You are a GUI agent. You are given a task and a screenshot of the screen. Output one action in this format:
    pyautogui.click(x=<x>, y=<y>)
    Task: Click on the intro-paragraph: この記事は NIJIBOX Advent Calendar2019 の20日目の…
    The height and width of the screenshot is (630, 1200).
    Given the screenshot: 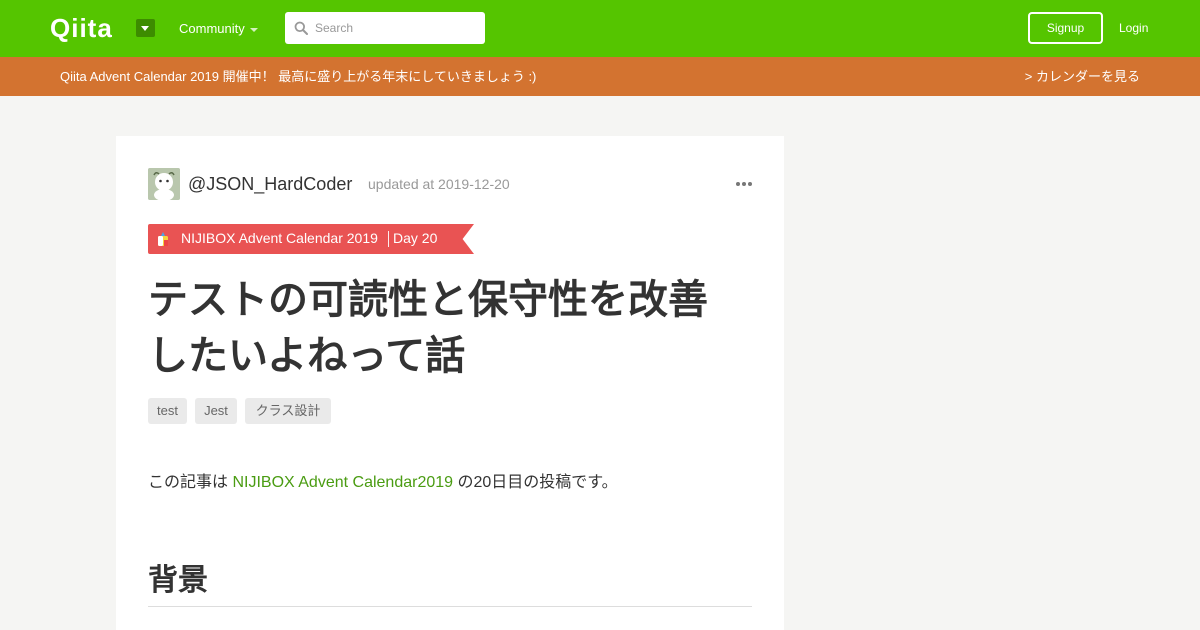 What is the action you would take?
    pyautogui.click(x=383, y=483)
    